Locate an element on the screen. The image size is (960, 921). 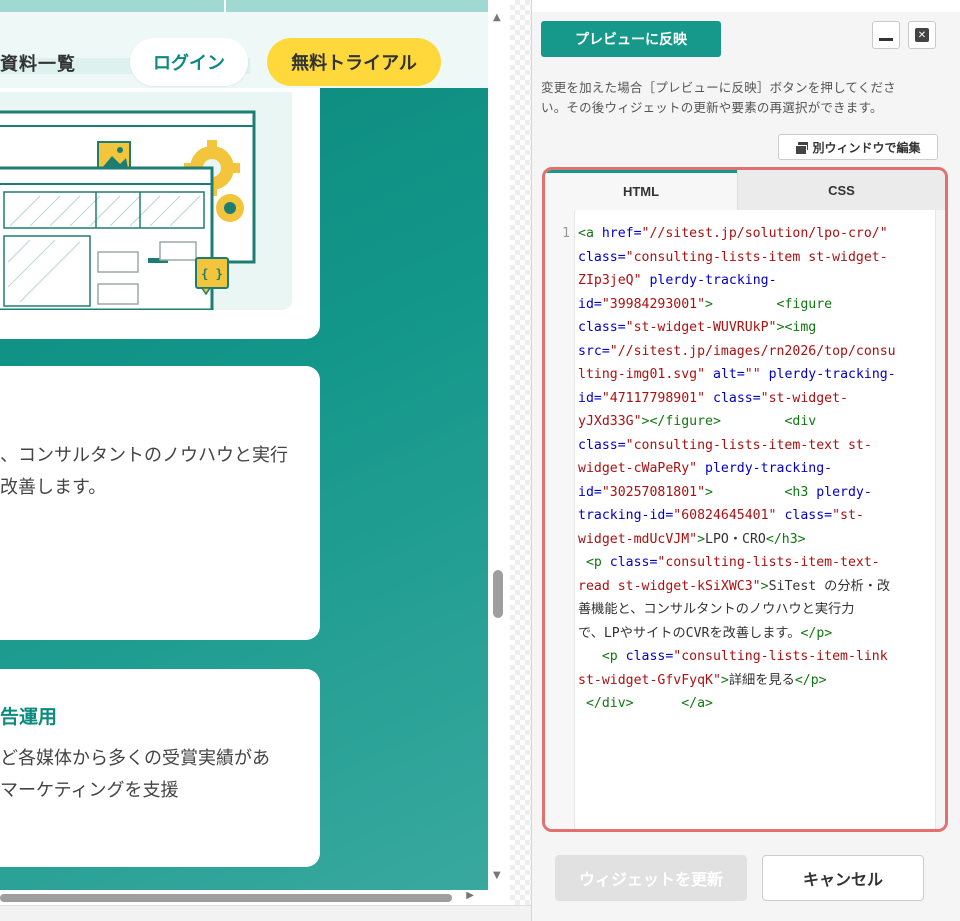
code-token: 詳細を見る is located at coordinates (761, 680).